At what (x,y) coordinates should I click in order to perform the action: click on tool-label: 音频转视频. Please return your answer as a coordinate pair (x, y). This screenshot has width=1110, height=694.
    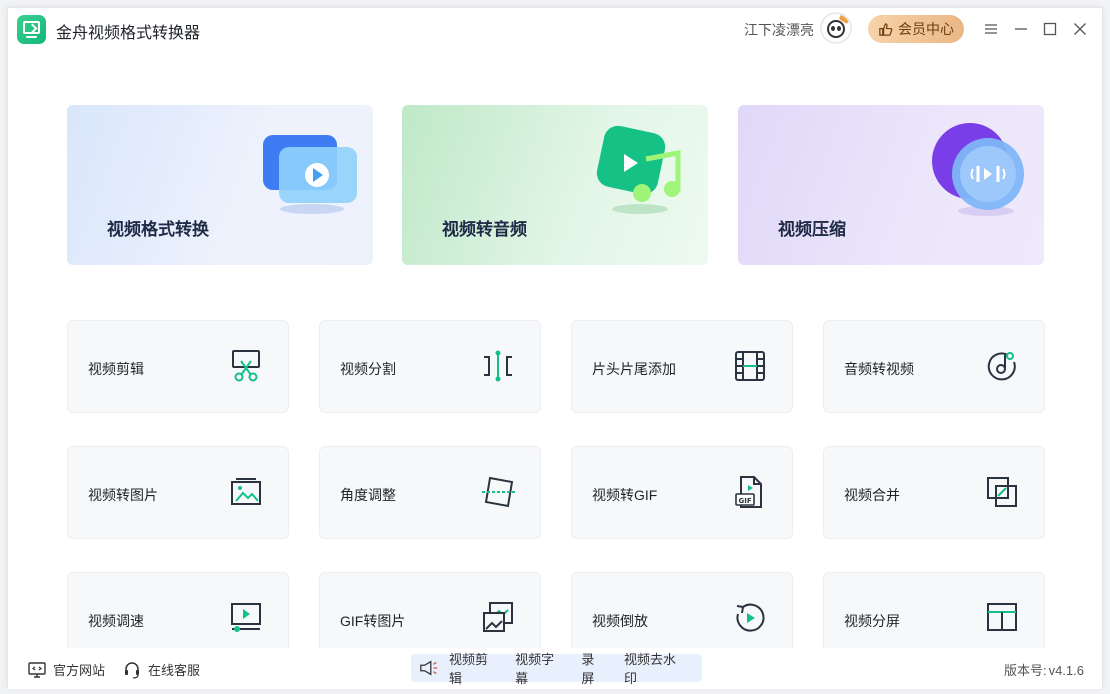
    Looking at the image, I should click on (879, 369).